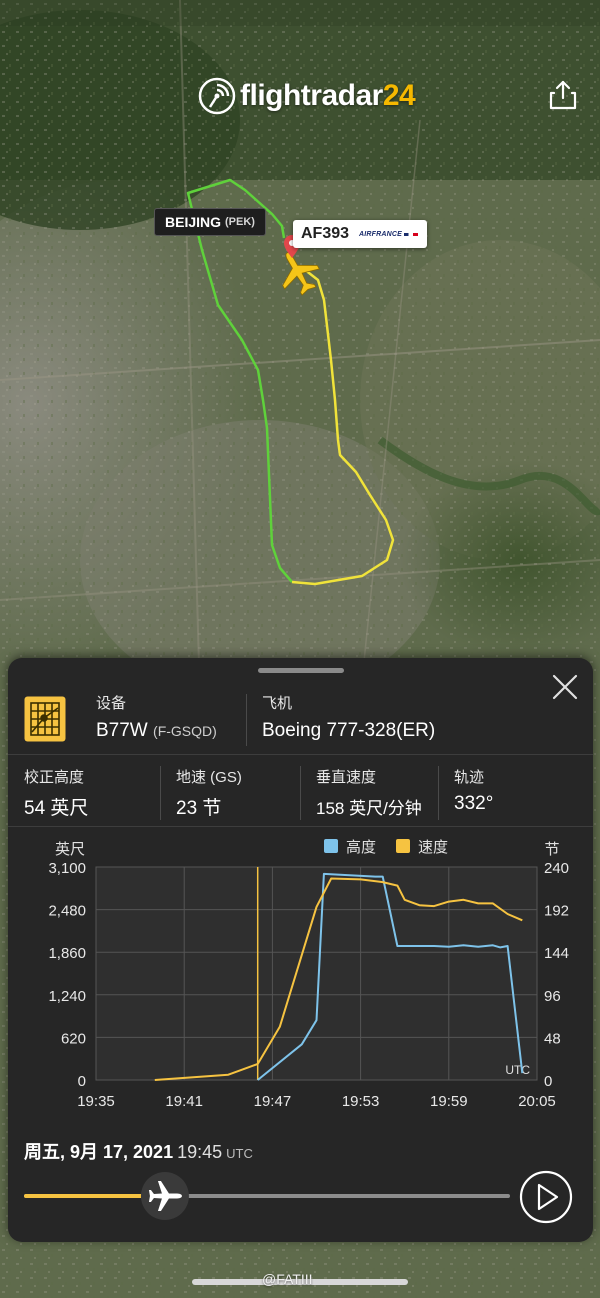 This screenshot has height=1298, width=600. What do you see at coordinates (111, 703) in the screenshot?
I see `equipment-label: 设备` at bounding box center [111, 703].